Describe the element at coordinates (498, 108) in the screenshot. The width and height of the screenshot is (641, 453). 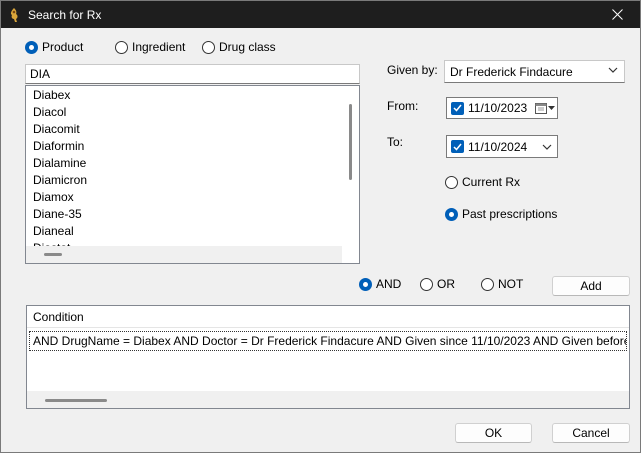
I see `from-date-value: 11/10/2023` at that location.